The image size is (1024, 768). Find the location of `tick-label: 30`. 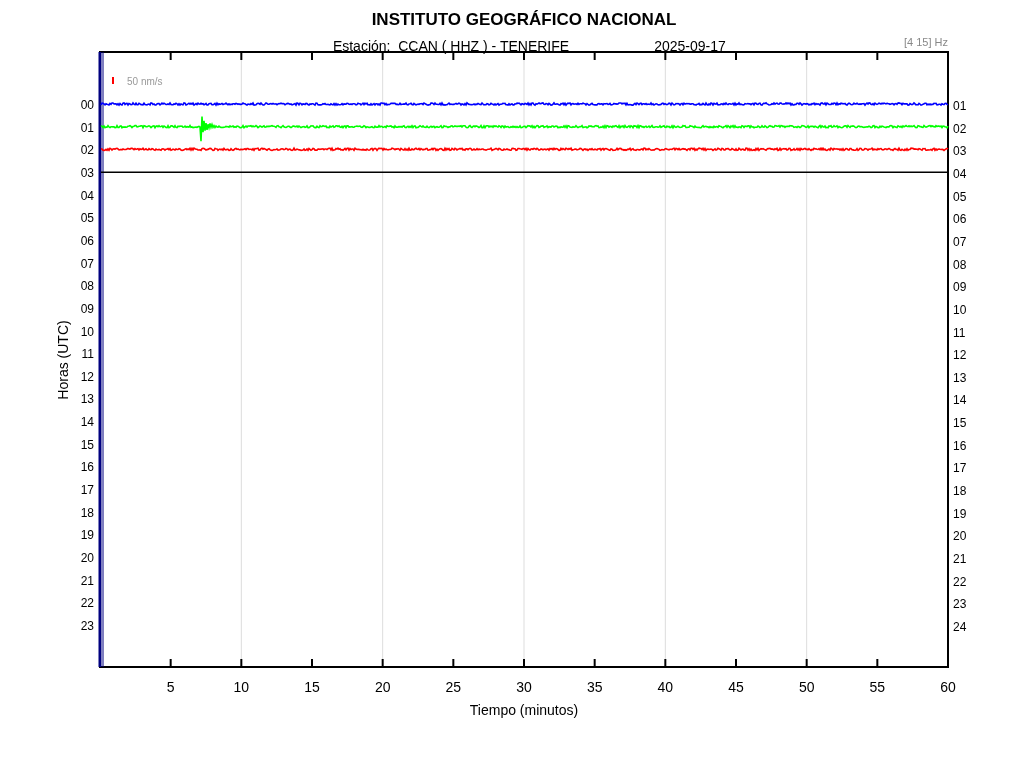

tick-label: 30 is located at coordinates (524, 687).